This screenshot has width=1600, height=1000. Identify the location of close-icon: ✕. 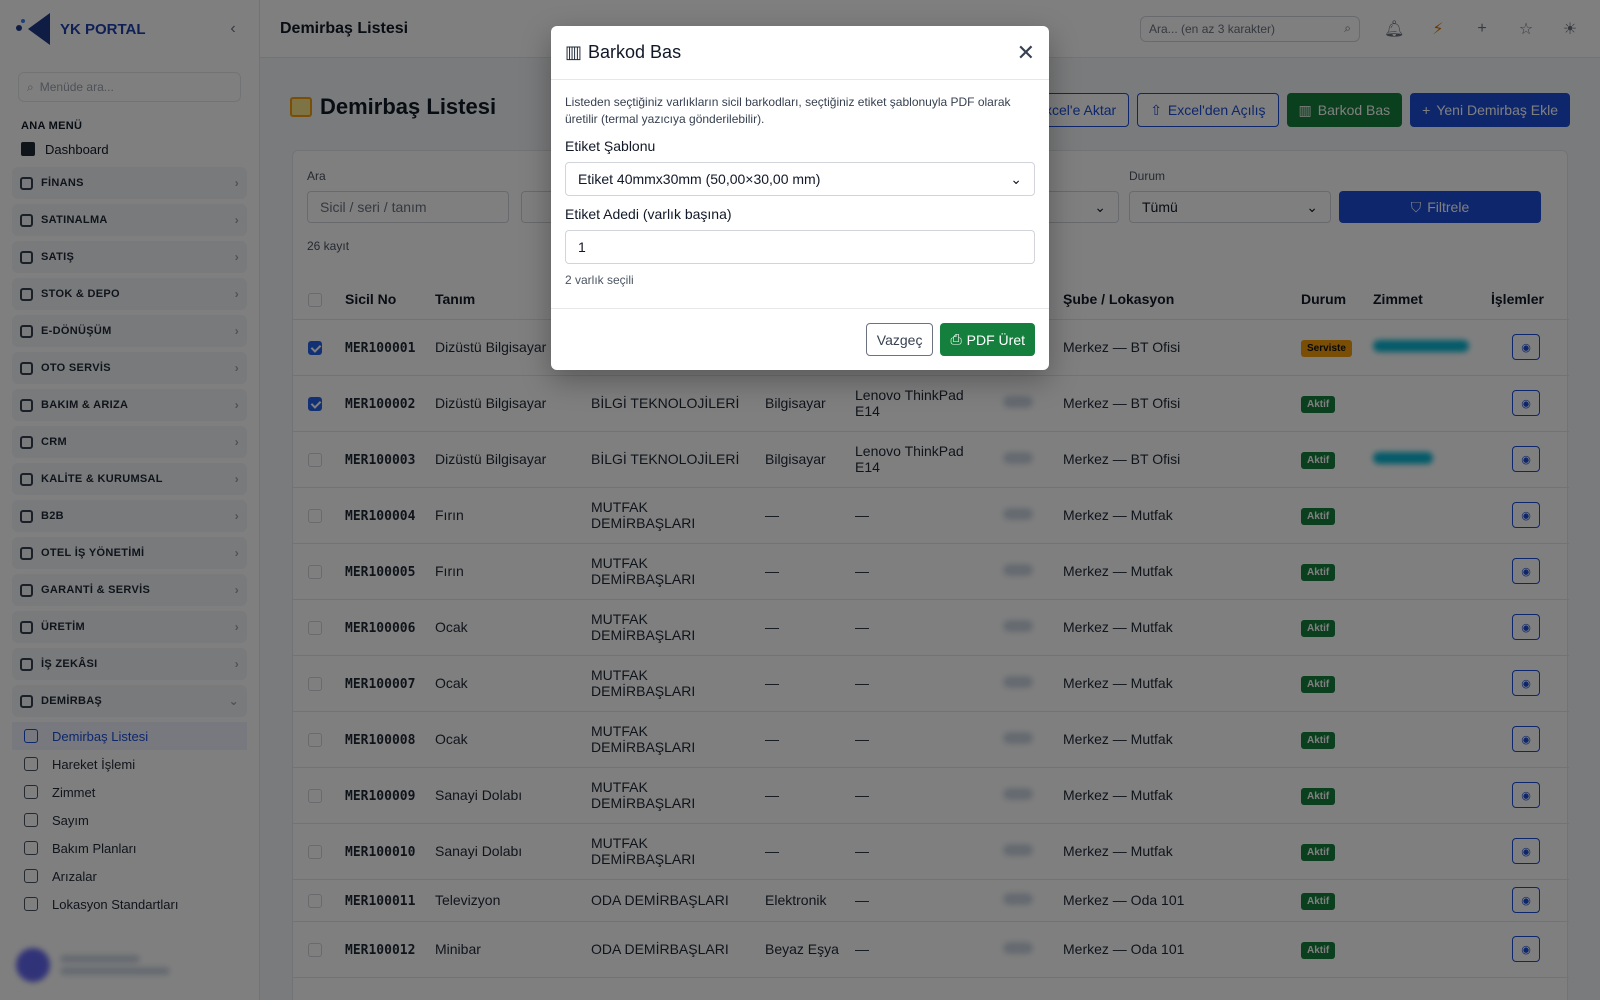
(1026, 53).